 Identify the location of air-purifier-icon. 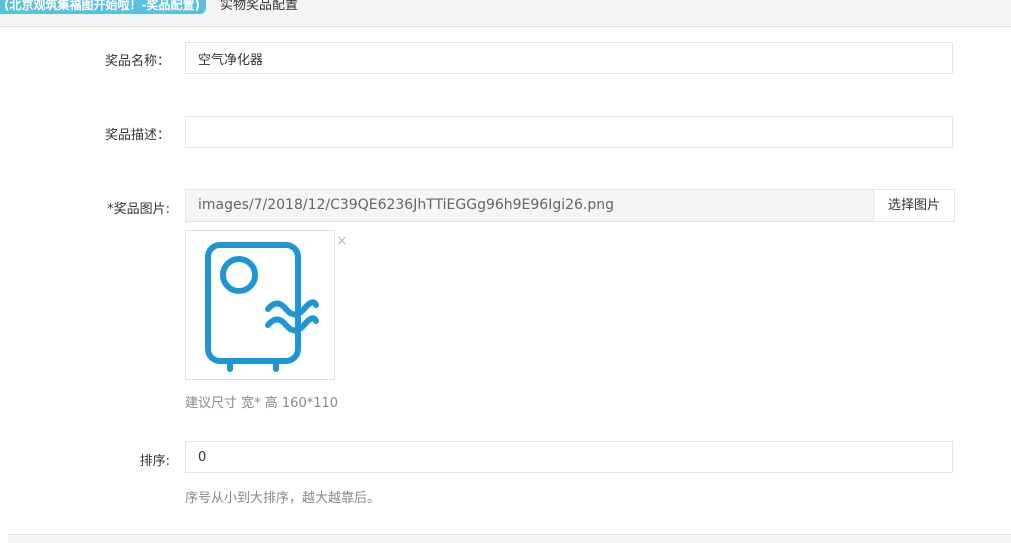
(262, 307).